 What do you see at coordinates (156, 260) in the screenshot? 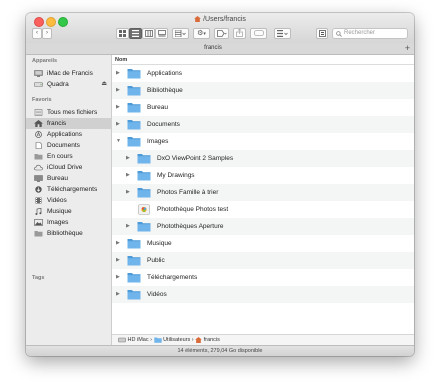
I see `list-row-label: Public` at bounding box center [156, 260].